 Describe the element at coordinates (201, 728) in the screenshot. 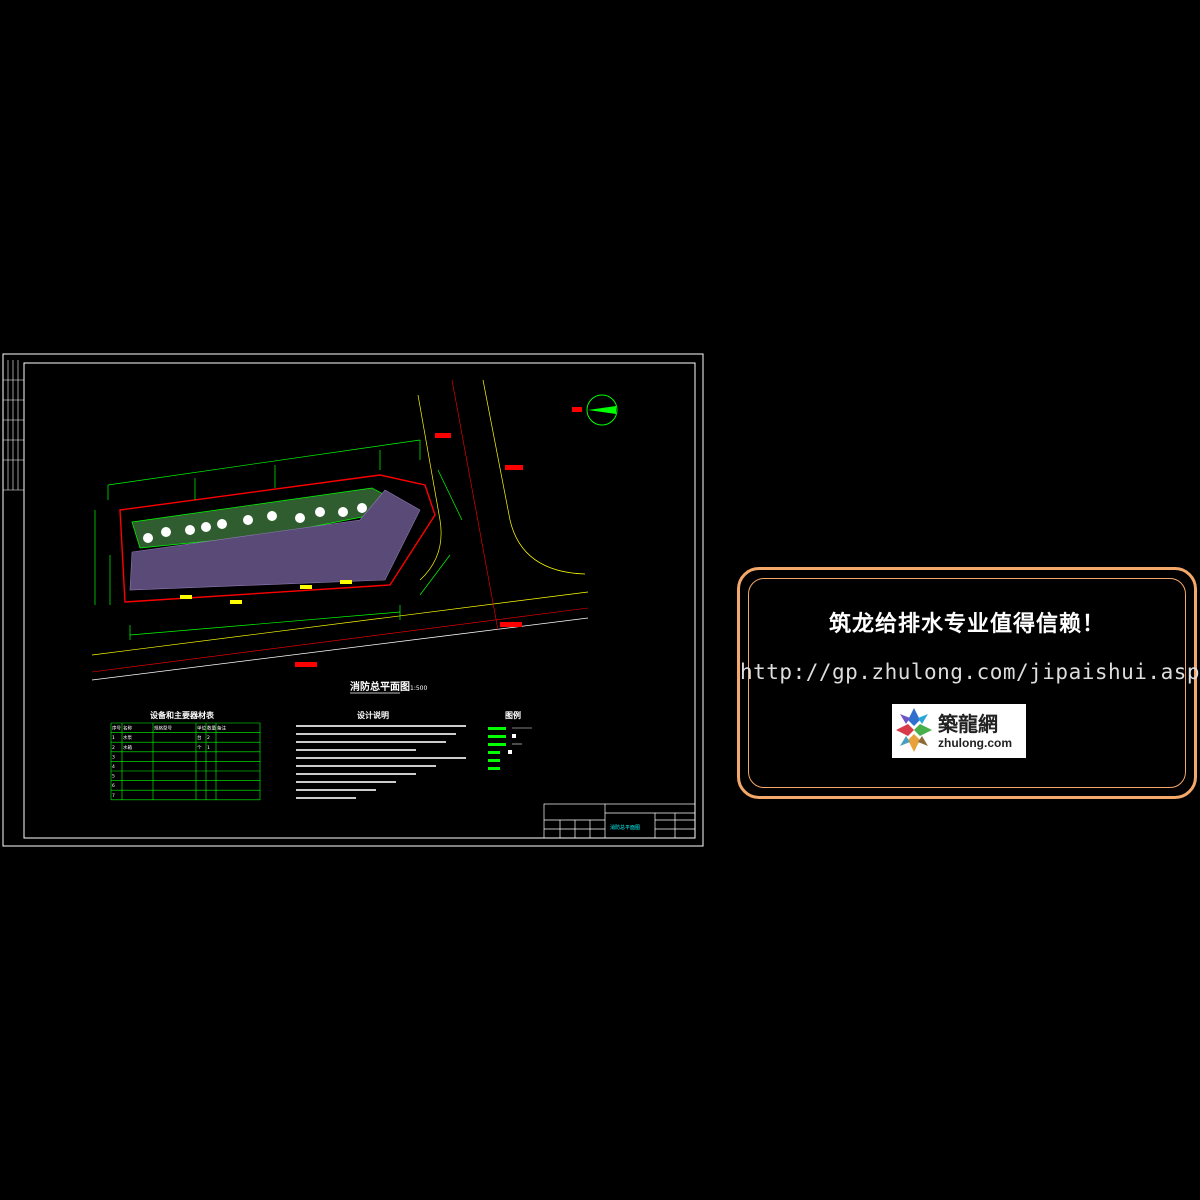

I see `table-header-cell: 单位` at that location.